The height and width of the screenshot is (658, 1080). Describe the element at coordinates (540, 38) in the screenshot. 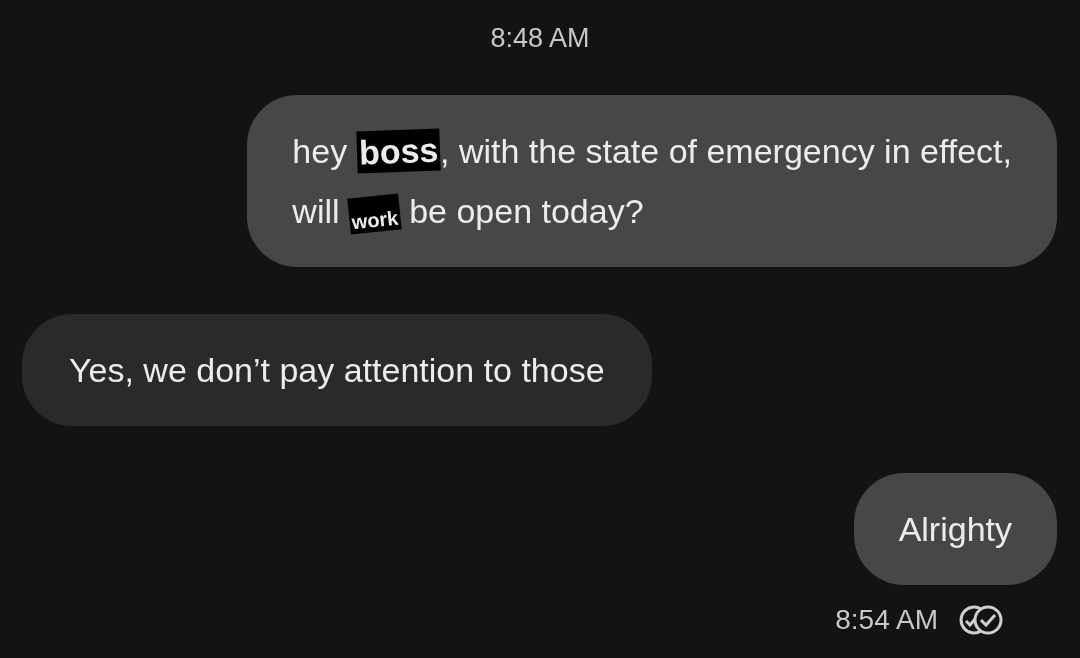

I see `timestamp: 8:48 AM` at that location.